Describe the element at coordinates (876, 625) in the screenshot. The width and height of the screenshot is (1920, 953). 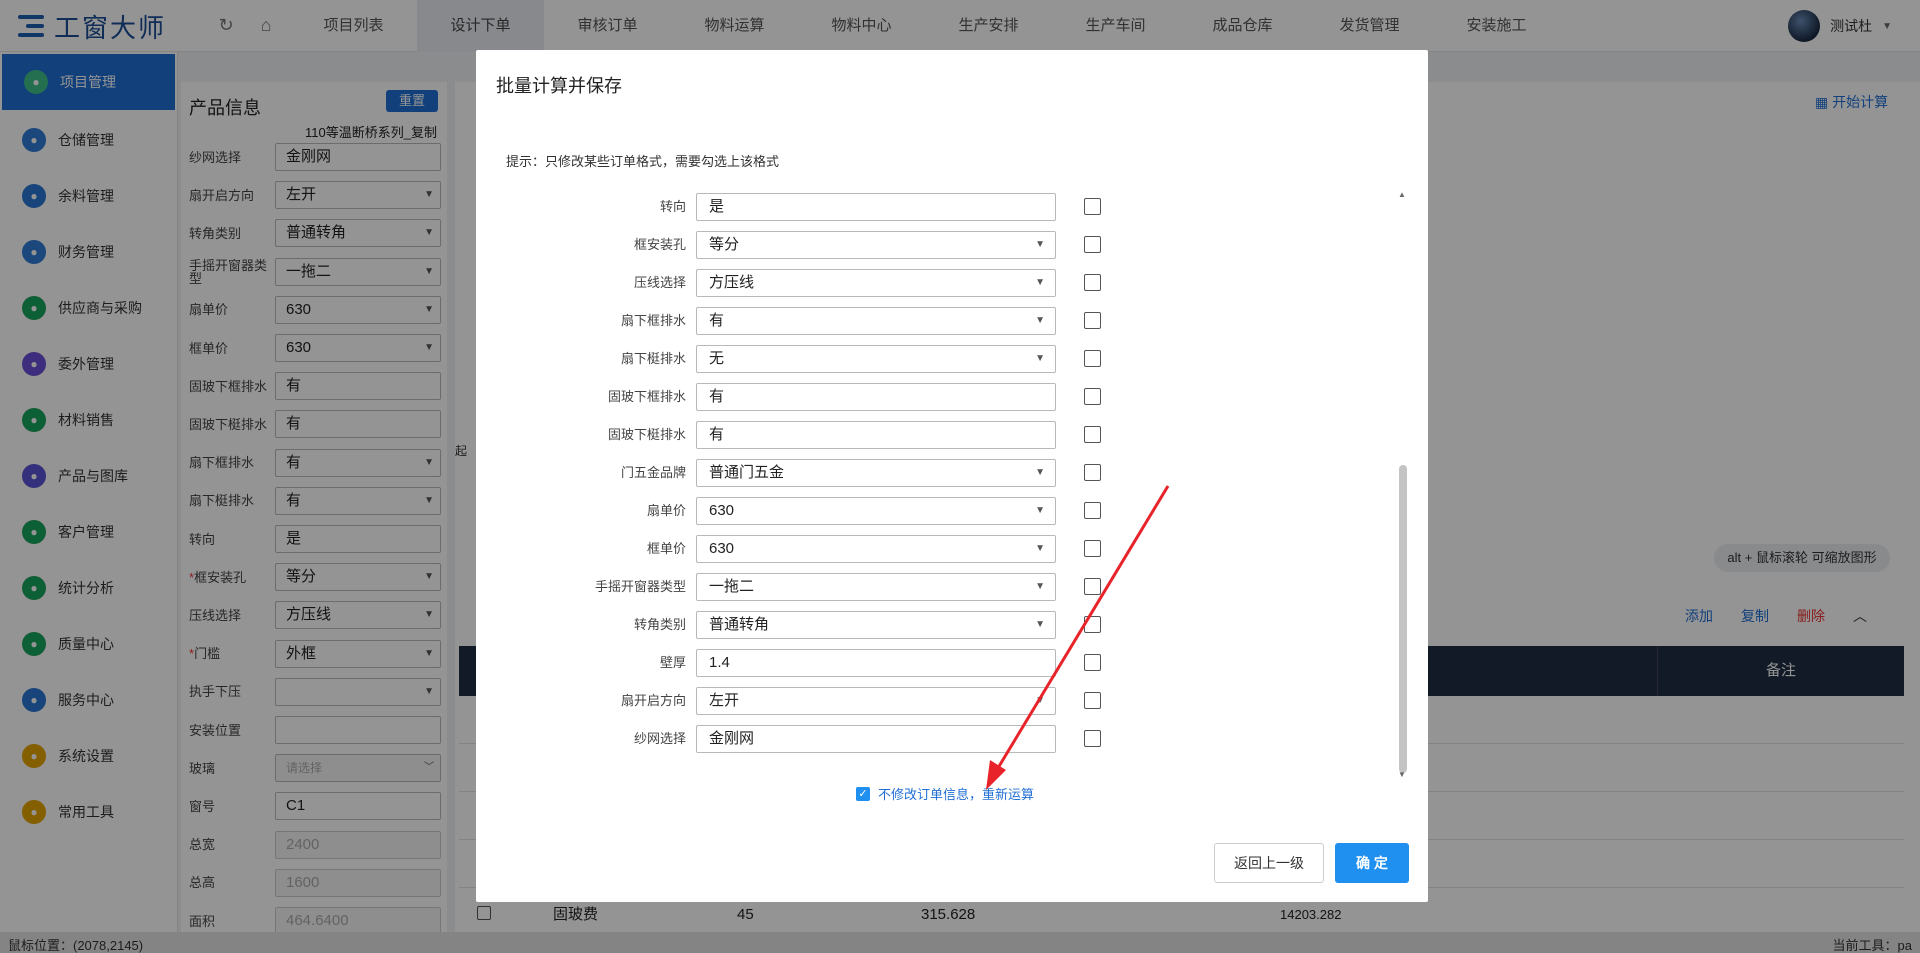
I see `dialog-field-select: 普通转角 ▼` at that location.